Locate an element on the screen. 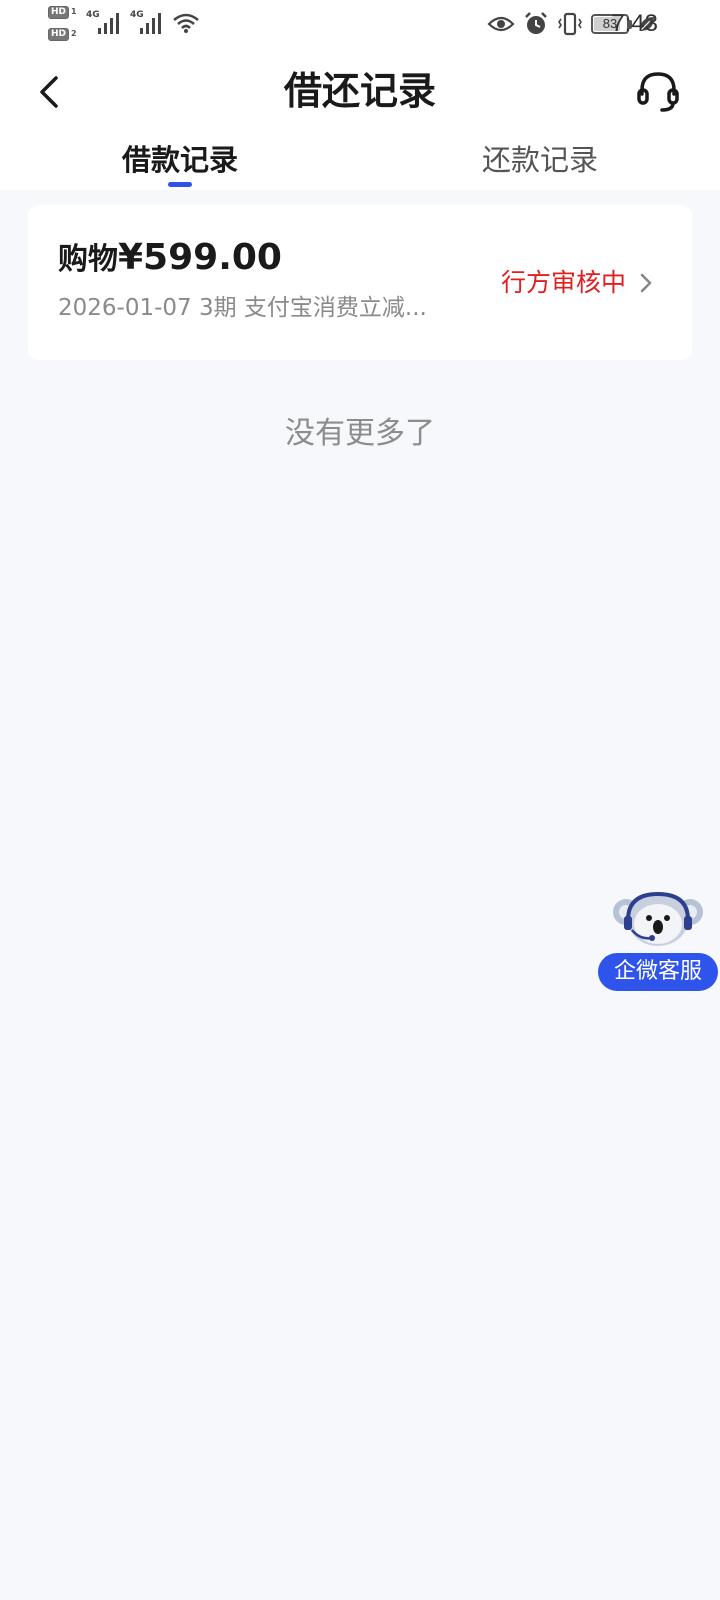 This screenshot has width=720, height=1600. wifi-icon is located at coordinates (186, 23).